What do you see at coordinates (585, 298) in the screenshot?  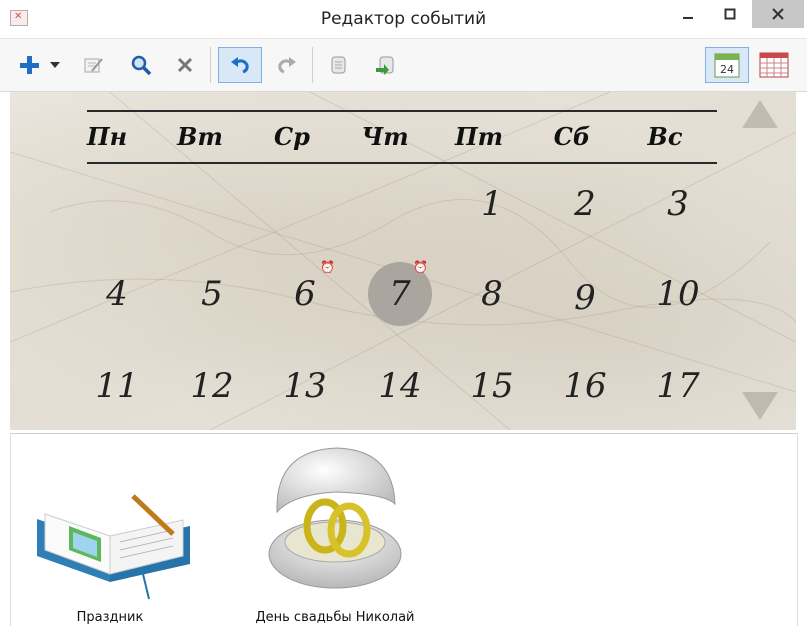 I see `calendar-day: 9` at bounding box center [585, 298].